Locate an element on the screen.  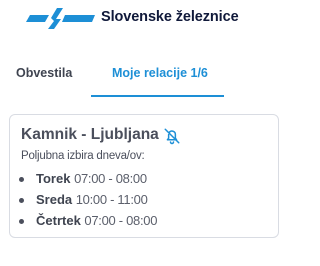
active-tab-indicator is located at coordinates (157, 96).